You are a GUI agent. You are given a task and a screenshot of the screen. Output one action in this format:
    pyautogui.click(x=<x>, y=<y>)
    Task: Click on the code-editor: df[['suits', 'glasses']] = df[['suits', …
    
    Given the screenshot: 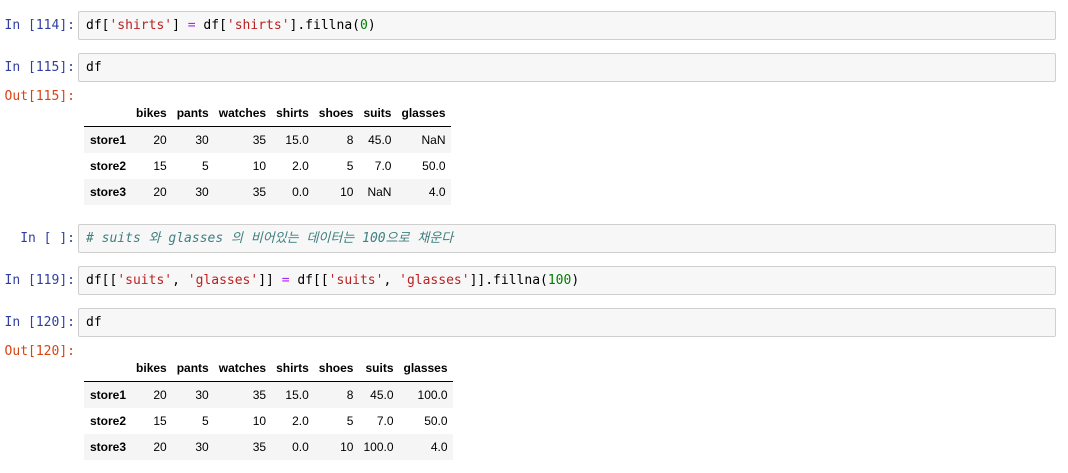 What is the action you would take?
    pyautogui.click(x=567, y=280)
    